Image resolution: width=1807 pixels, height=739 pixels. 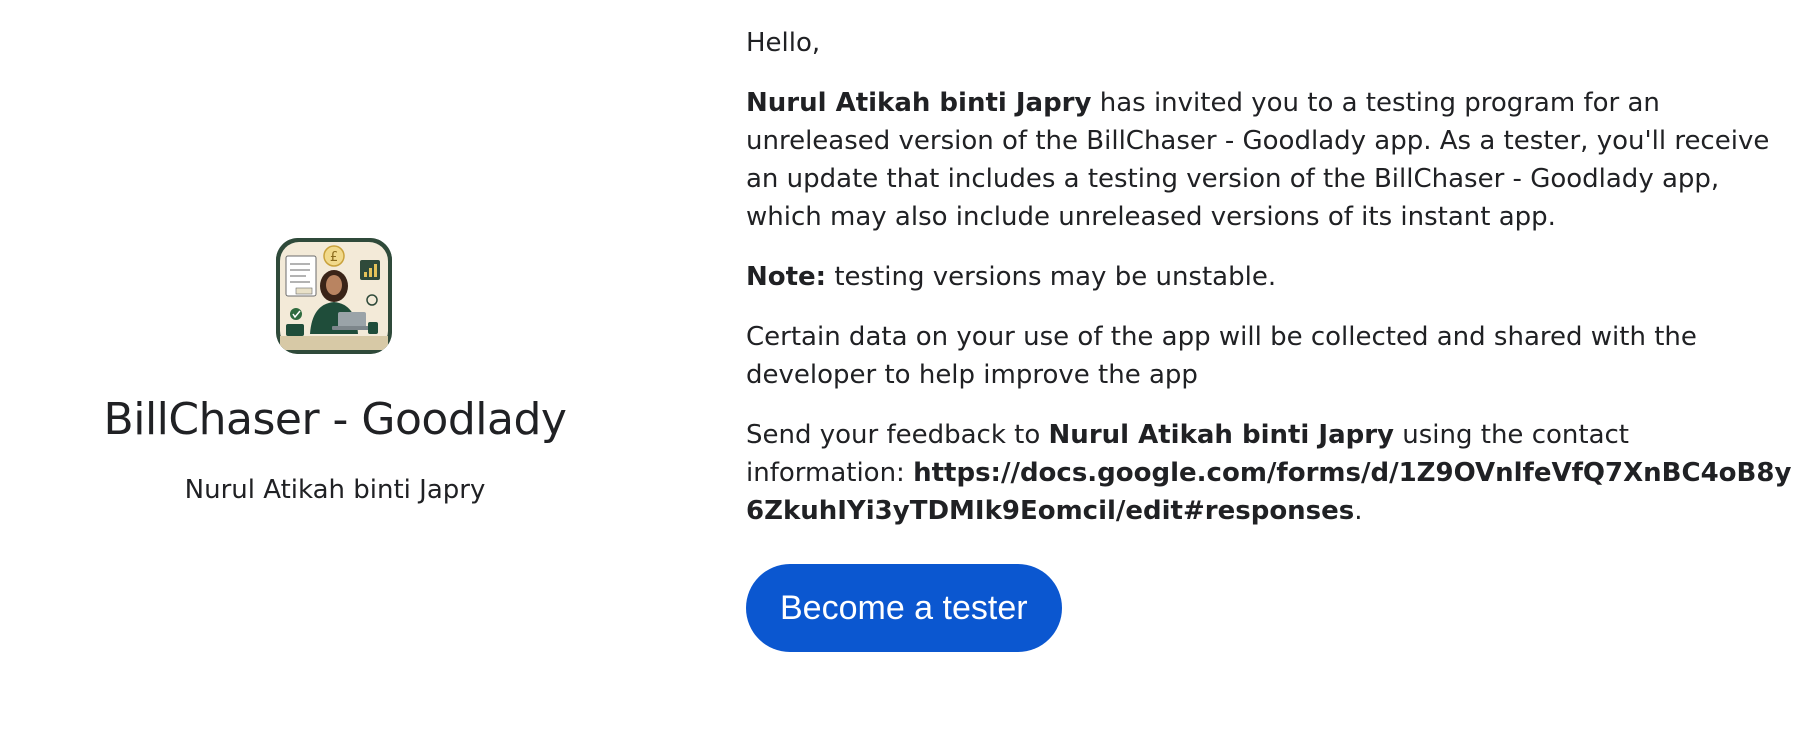 I want to click on app-developer: Nurul Atikah binti Japry, so click(x=335, y=490).